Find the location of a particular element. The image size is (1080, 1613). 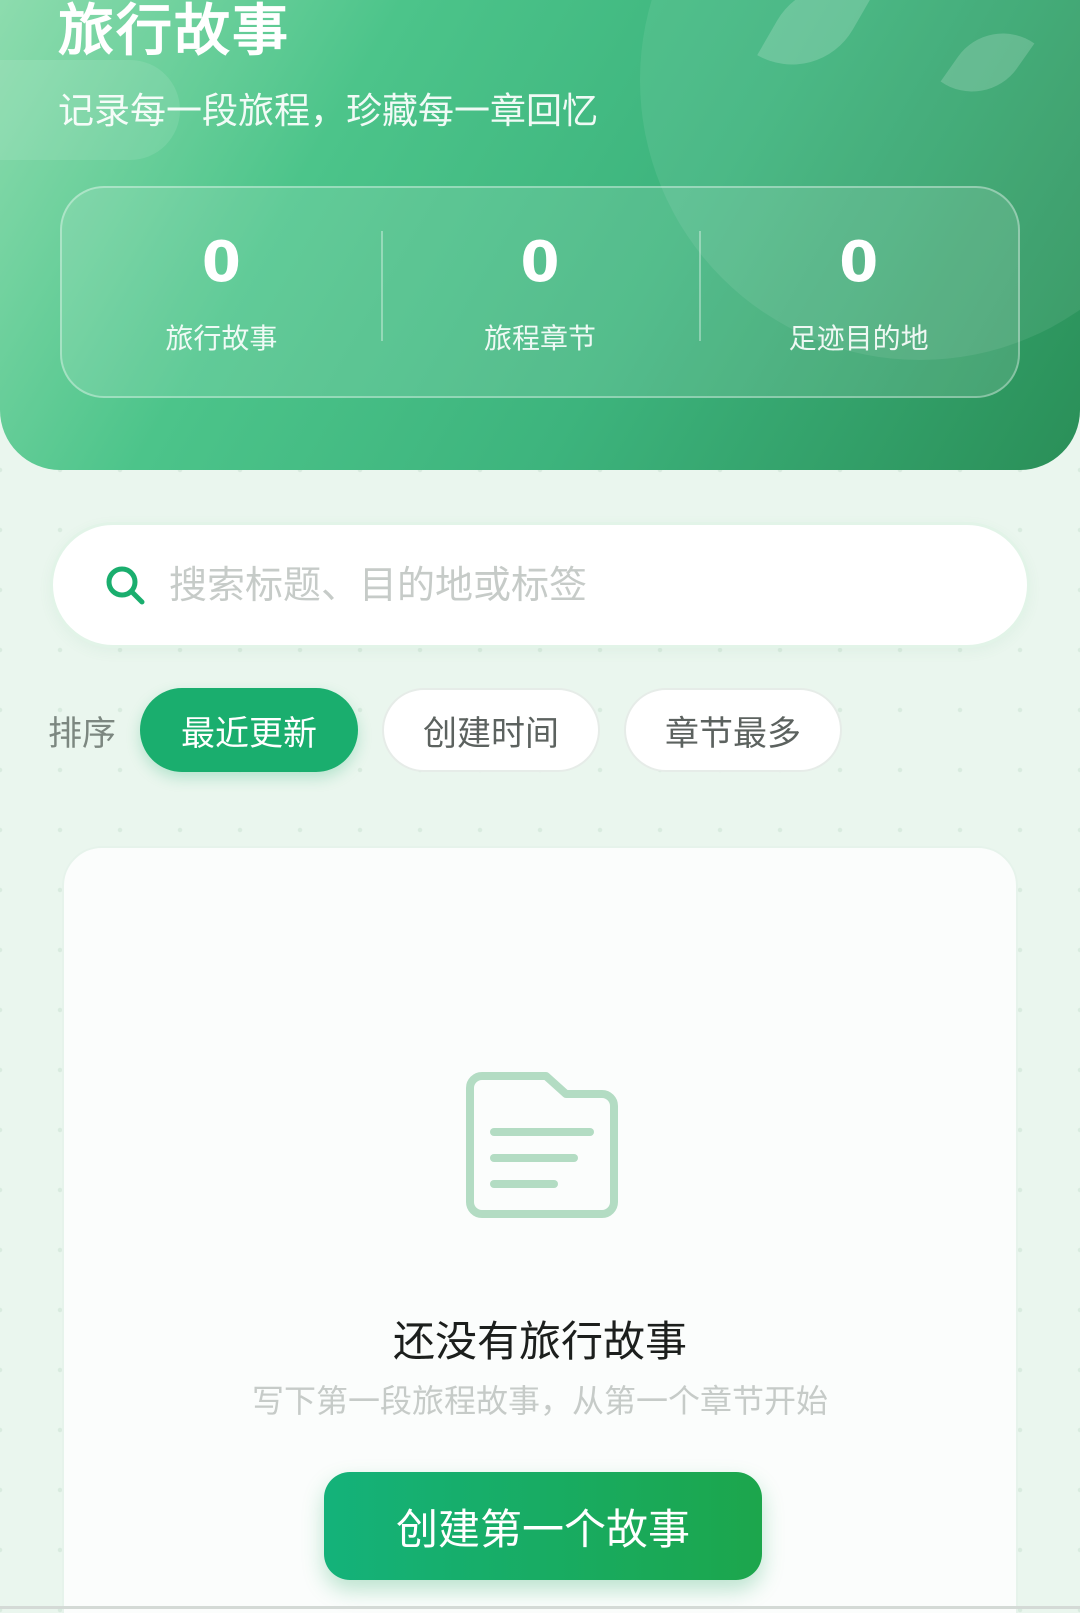

sort-label: 排序 is located at coordinates (82, 733).